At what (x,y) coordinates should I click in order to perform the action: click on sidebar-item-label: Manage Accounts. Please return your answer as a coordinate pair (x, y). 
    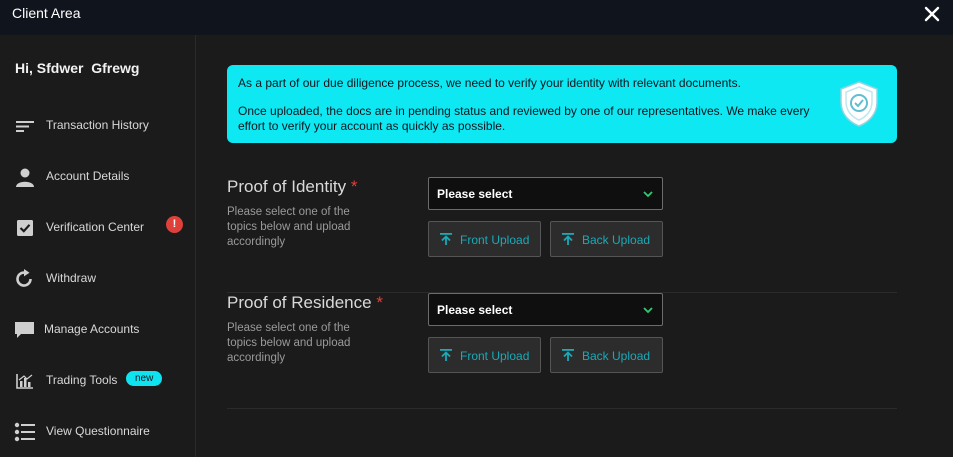
    Looking at the image, I should click on (92, 329).